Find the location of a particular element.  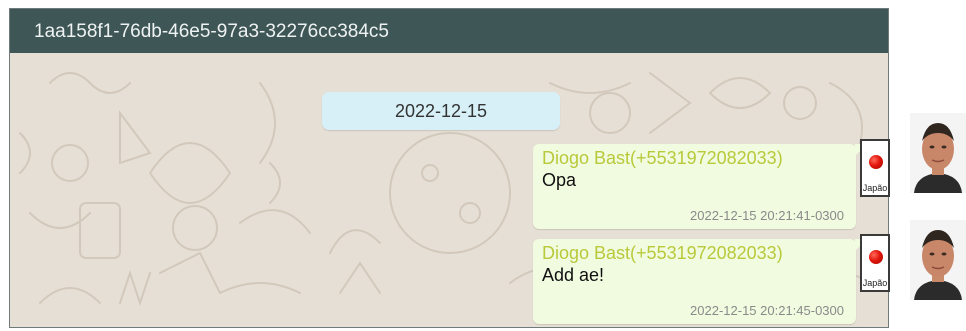

message-text: Add ae! is located at coordinates (573, 275).